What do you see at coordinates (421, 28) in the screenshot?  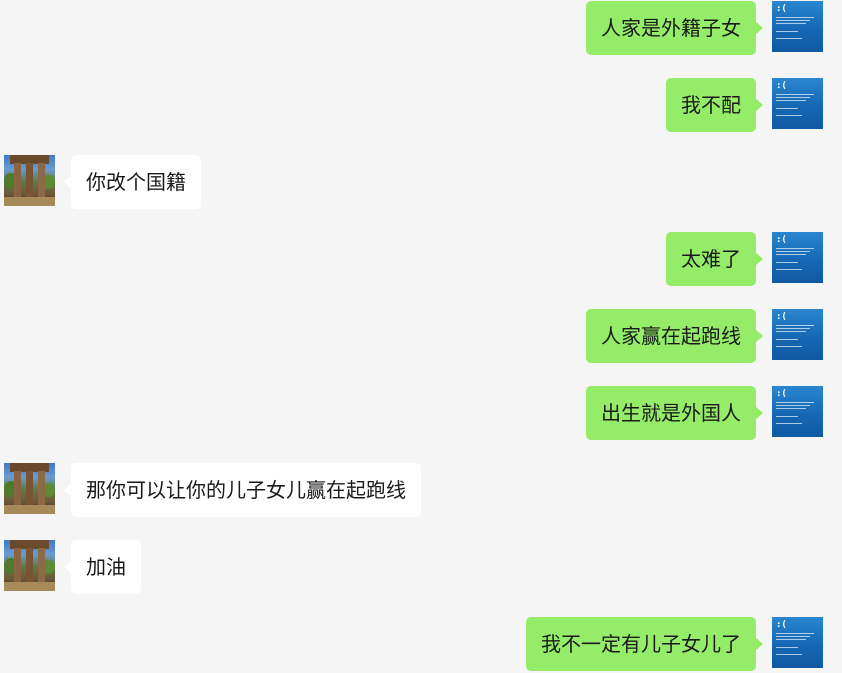 I see `message-row-sent: 人家是外籍子女 :(` at bounding box center [421, 28].